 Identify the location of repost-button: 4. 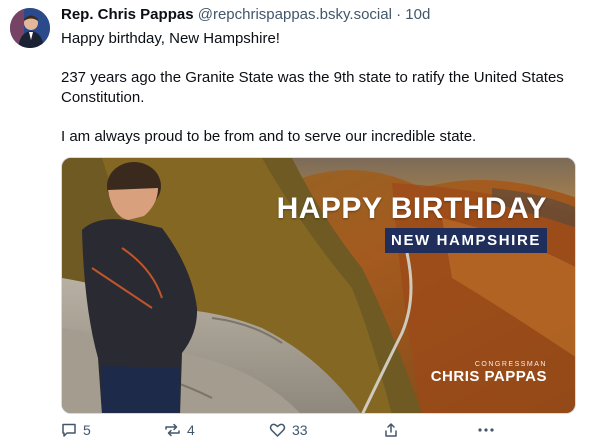
(179, 430).